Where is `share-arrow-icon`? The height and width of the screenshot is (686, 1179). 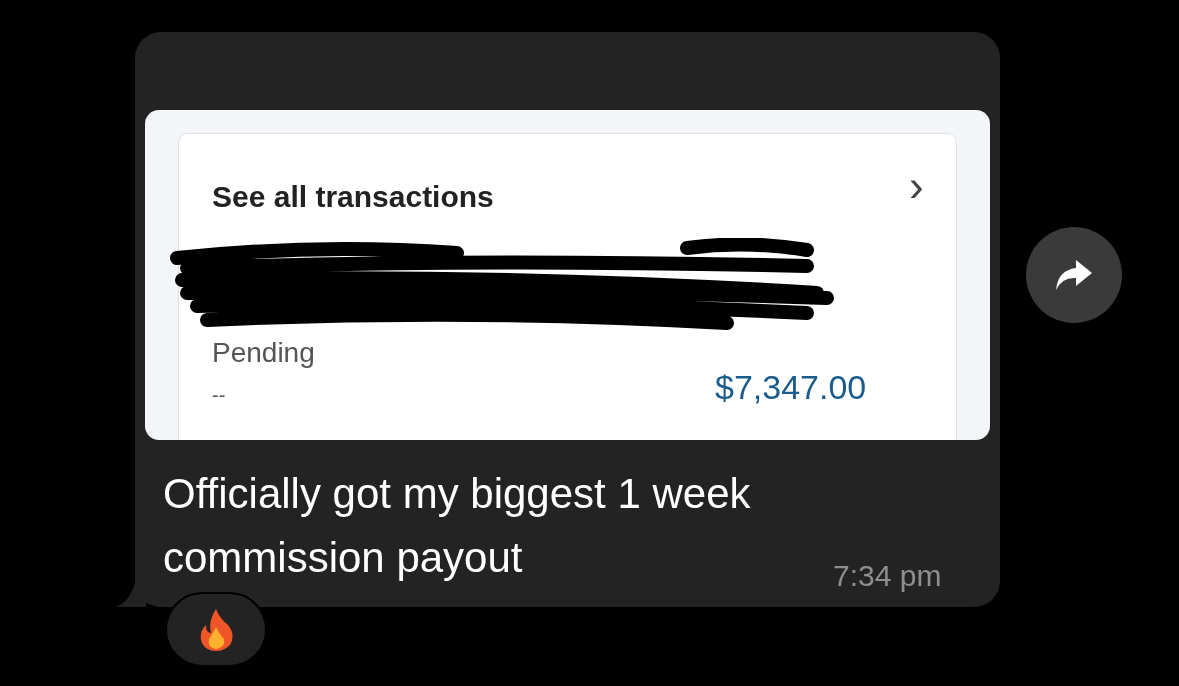 share-arrow-icon is located at coordinates (1074, 275).